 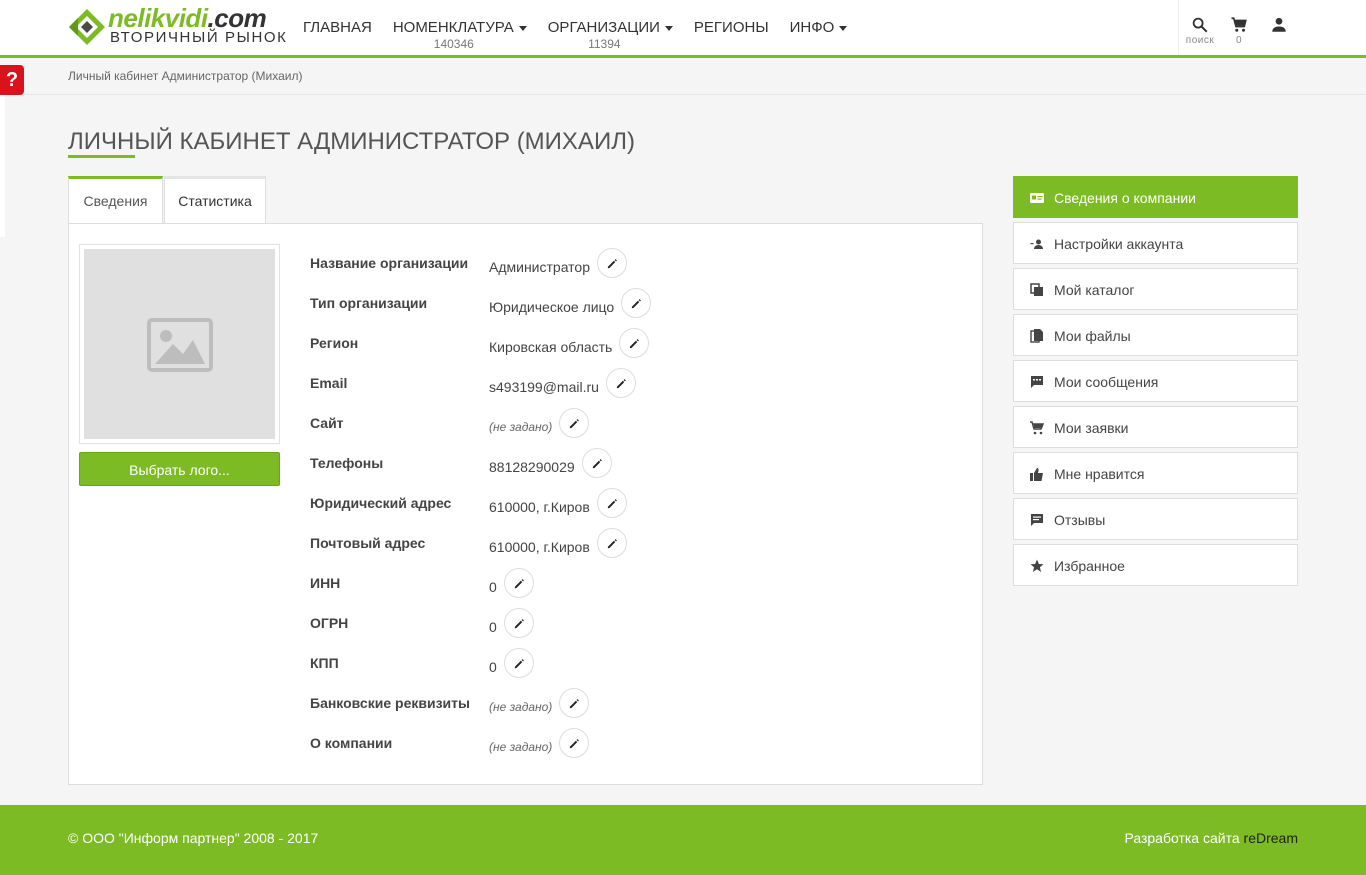 What do you see at coordinates (695, 94) in the screenshot?
I see `breadcrumb-divider` at bounding box center [695, 94].